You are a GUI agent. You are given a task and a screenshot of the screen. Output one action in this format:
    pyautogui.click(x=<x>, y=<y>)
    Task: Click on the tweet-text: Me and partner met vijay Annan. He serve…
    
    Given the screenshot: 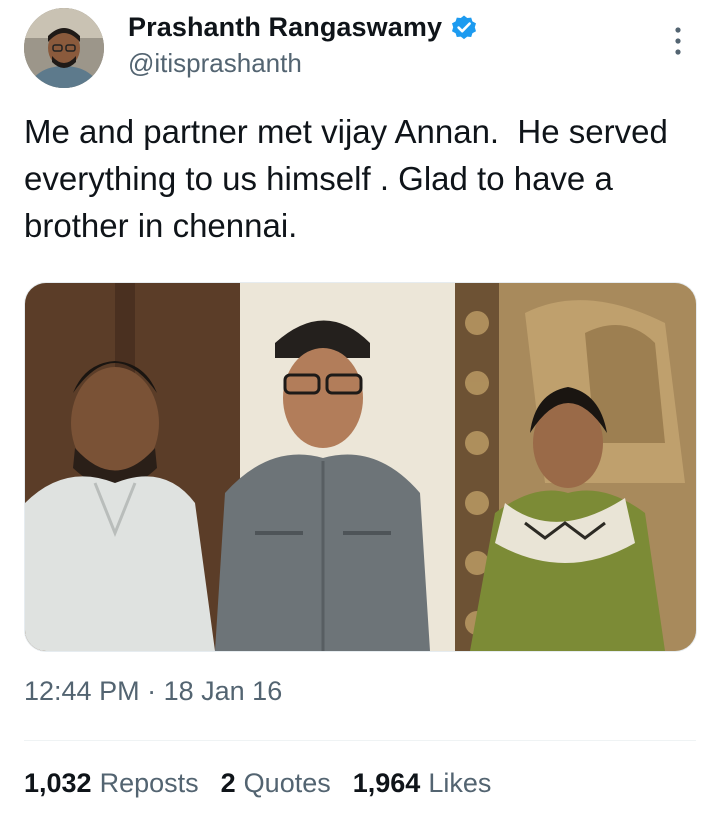 What is the action you would take?
    pyautogui.click(x=351, y=178)
    